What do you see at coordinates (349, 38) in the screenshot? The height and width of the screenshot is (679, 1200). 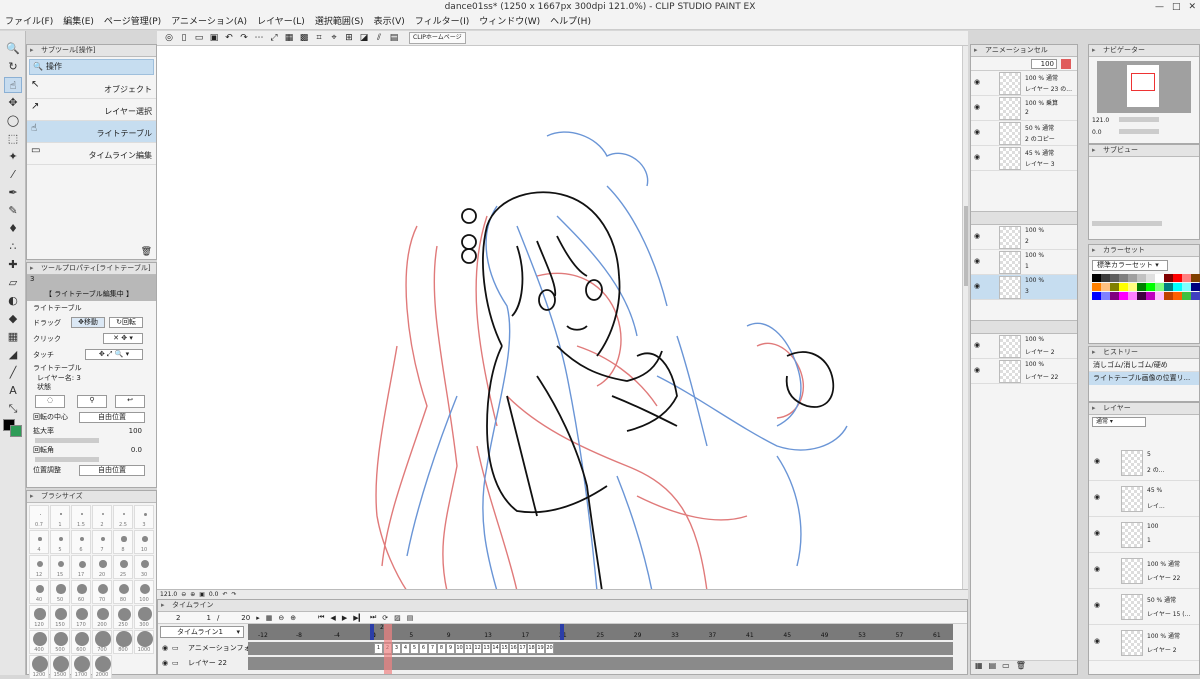 I see `snap-grid-icon: ⊞` at bounding box center [349, 38].